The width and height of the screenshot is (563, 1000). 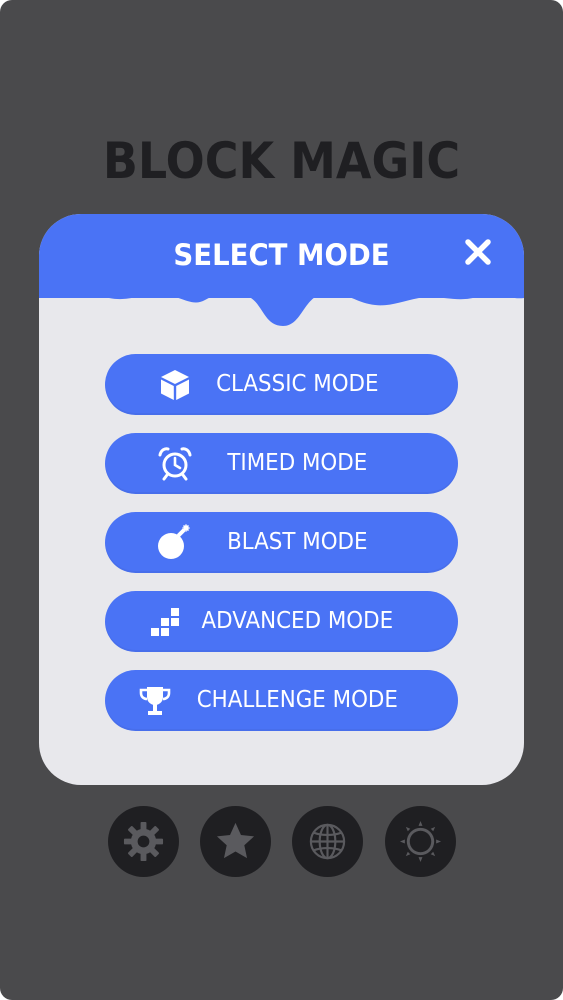 I want to click on mode-label: TIMED MODE, so click(x=297, y=463).